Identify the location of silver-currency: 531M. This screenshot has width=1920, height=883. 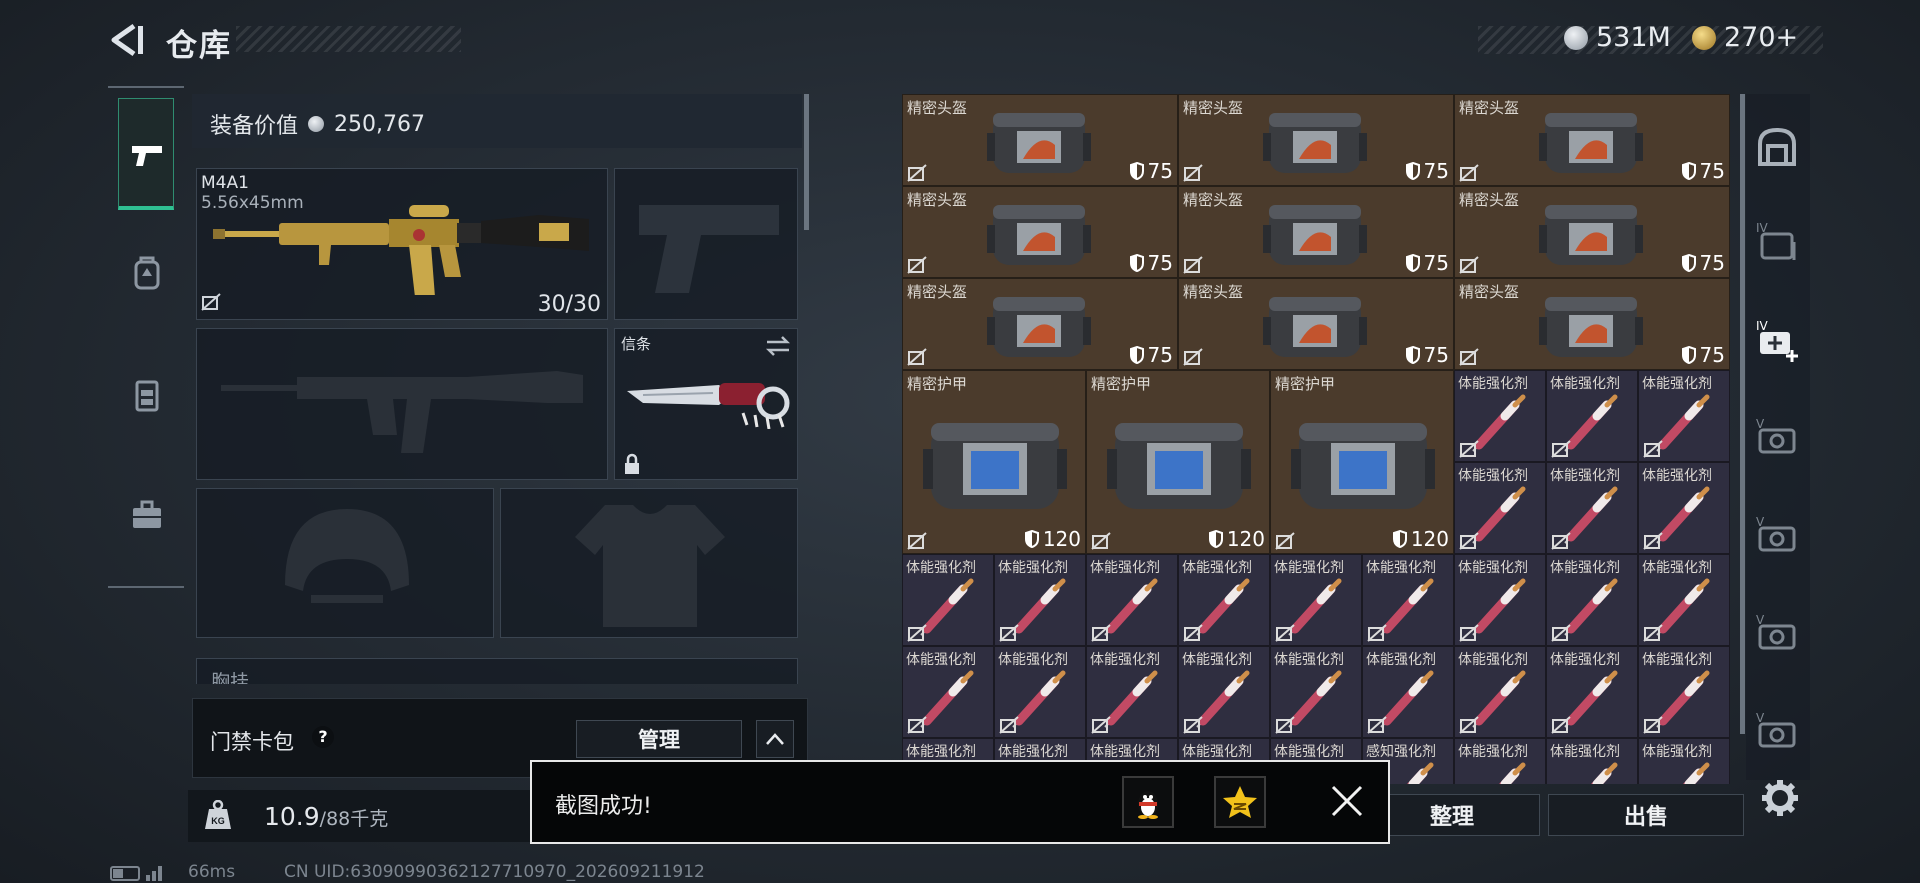
(1617, 37).